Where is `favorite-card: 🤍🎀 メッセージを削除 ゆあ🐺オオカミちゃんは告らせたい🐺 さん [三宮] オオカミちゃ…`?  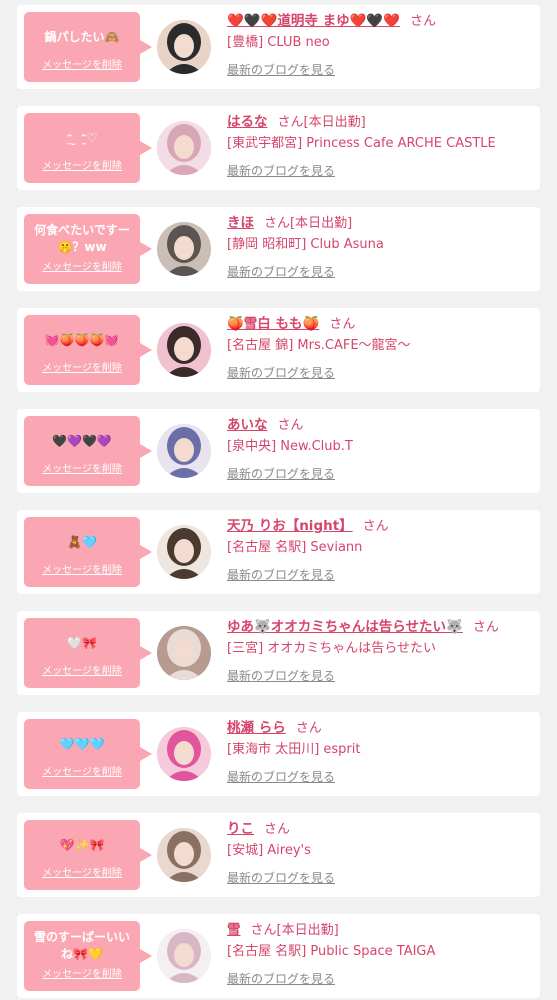
favorite-card: 🤍🎀 メッセージを削除 ゆあ🐺オオカミちゃんは告らせたい🐺 さん [三宮] オオカミちゃ… is located at coordinates (278, 653).